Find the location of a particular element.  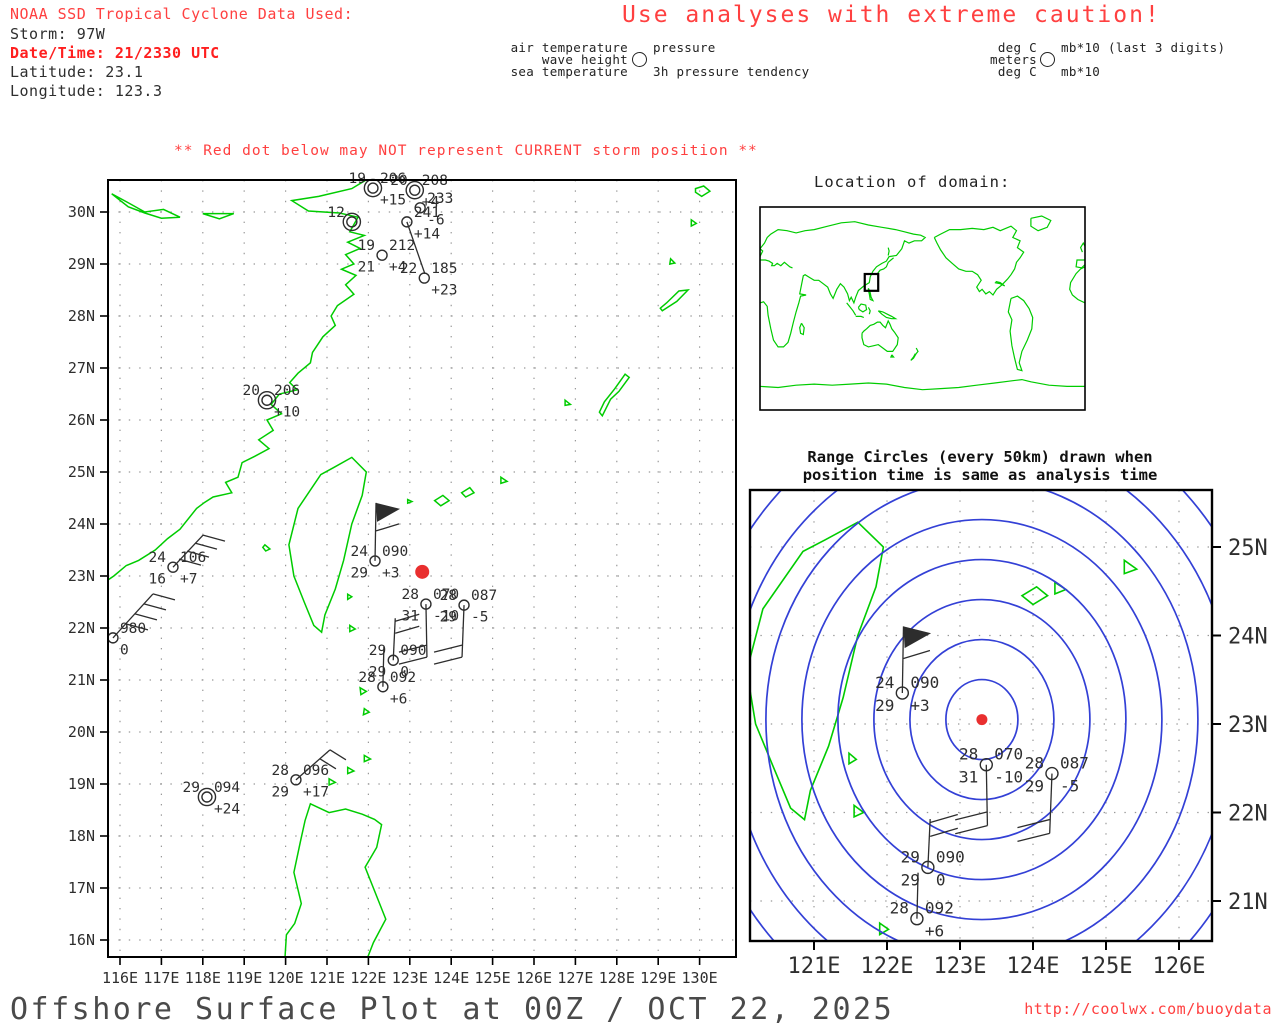

range-map-title-line1: Range Circles (every 50km) drawn when is located at coordinates (980, 457).